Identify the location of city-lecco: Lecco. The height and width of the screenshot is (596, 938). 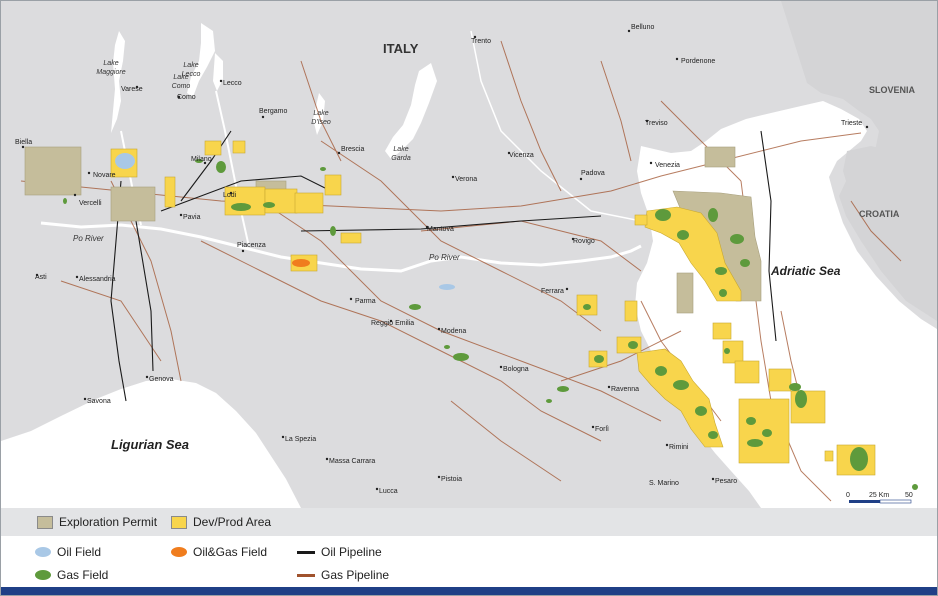
(232, 83).